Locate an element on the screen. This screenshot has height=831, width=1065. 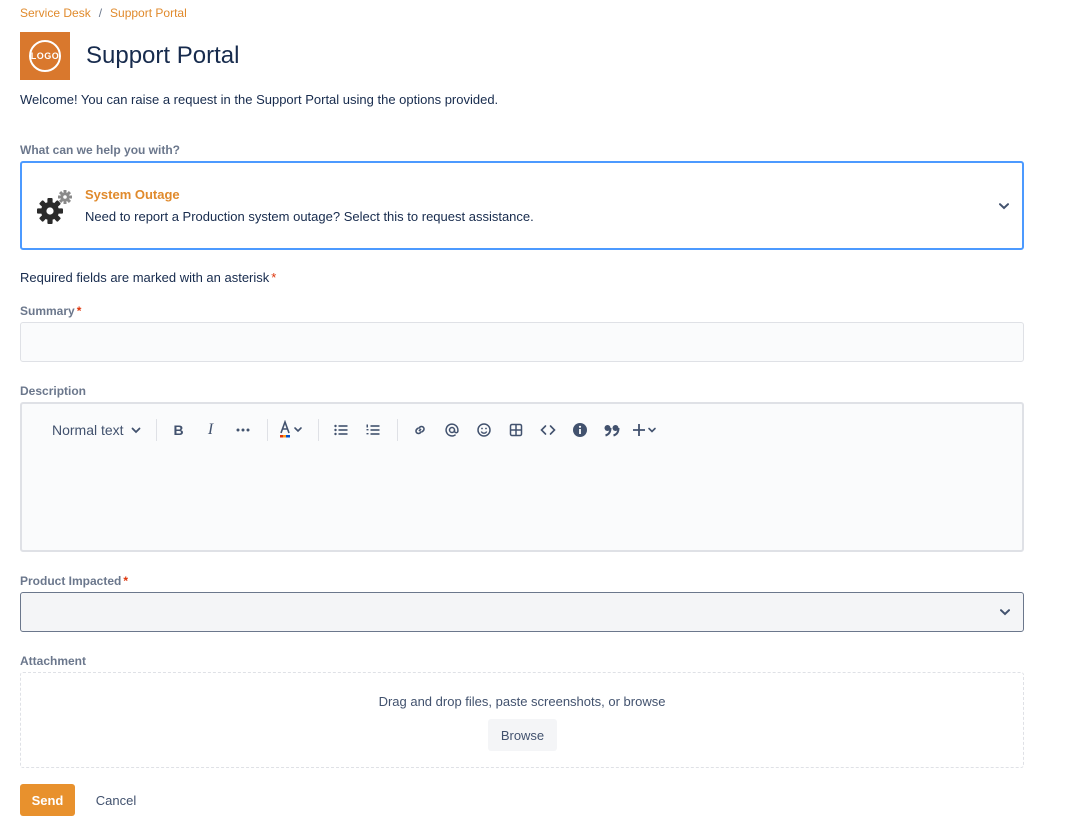
bullet-list-icon is located at coordinates (340, 430).